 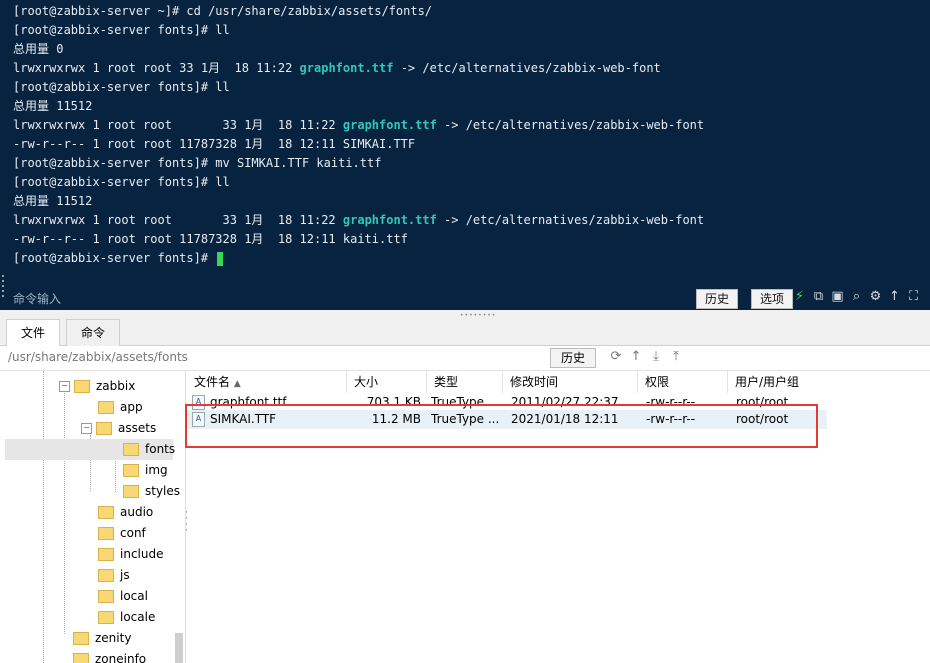 I want to click on up-directory-icon: ↑, so click(x=636, y=357).